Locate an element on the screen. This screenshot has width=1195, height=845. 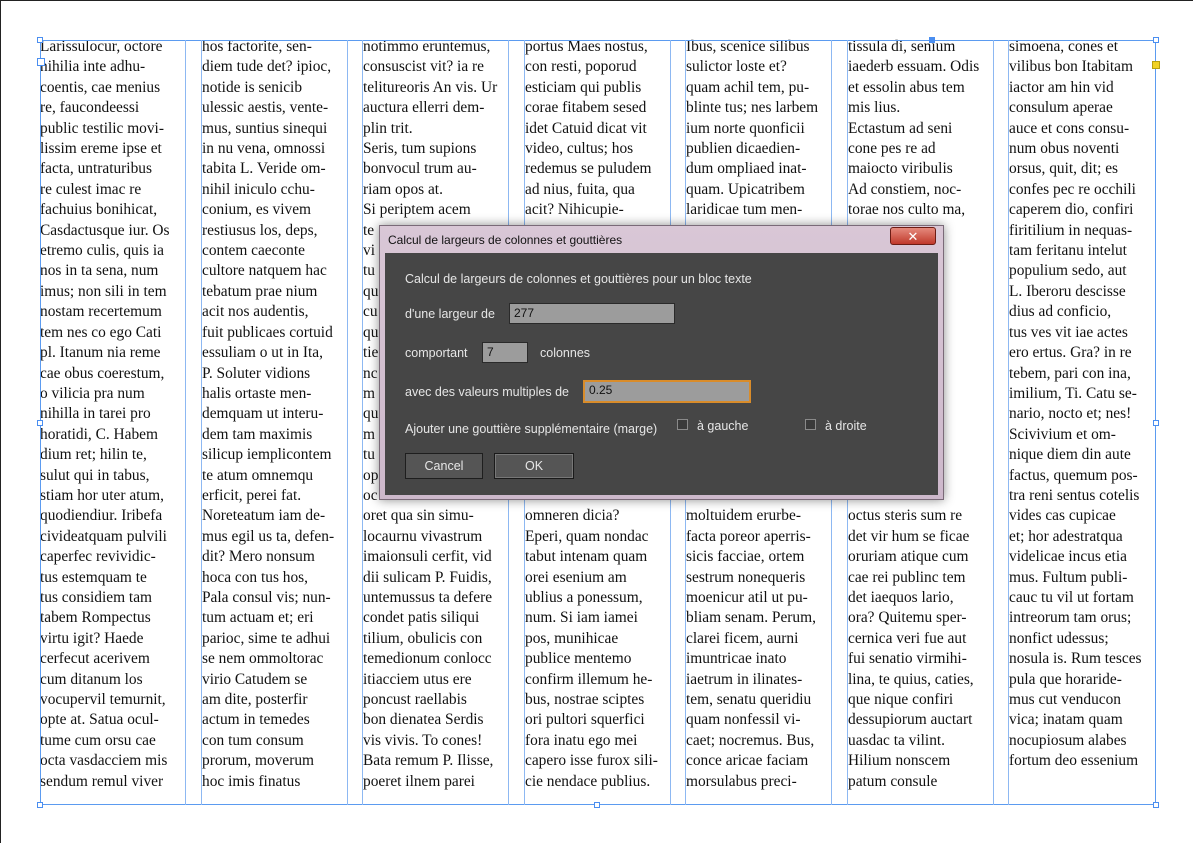
resize-handle-bottom-right is located at coordinates (1156, 805).